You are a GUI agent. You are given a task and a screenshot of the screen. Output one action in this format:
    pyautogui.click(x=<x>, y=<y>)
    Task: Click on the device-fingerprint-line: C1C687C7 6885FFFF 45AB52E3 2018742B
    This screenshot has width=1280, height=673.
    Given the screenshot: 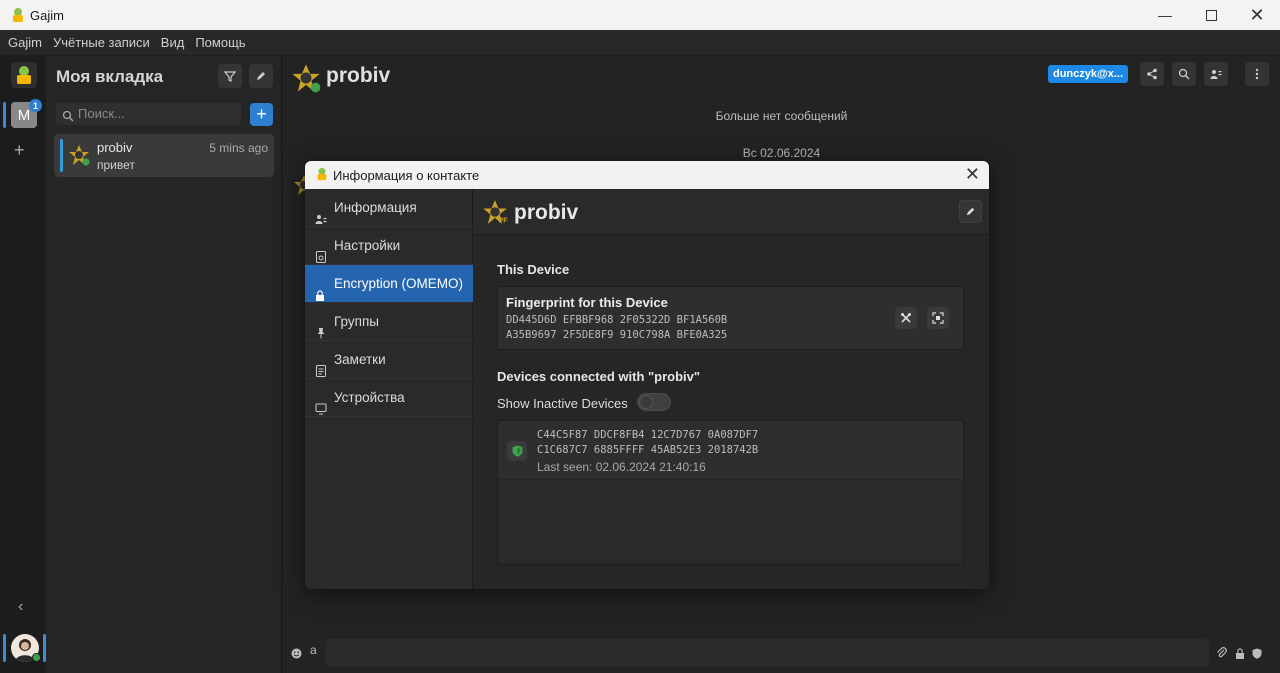 What is the action you would take?
    pyautogui.click(x=648, y=450)
    